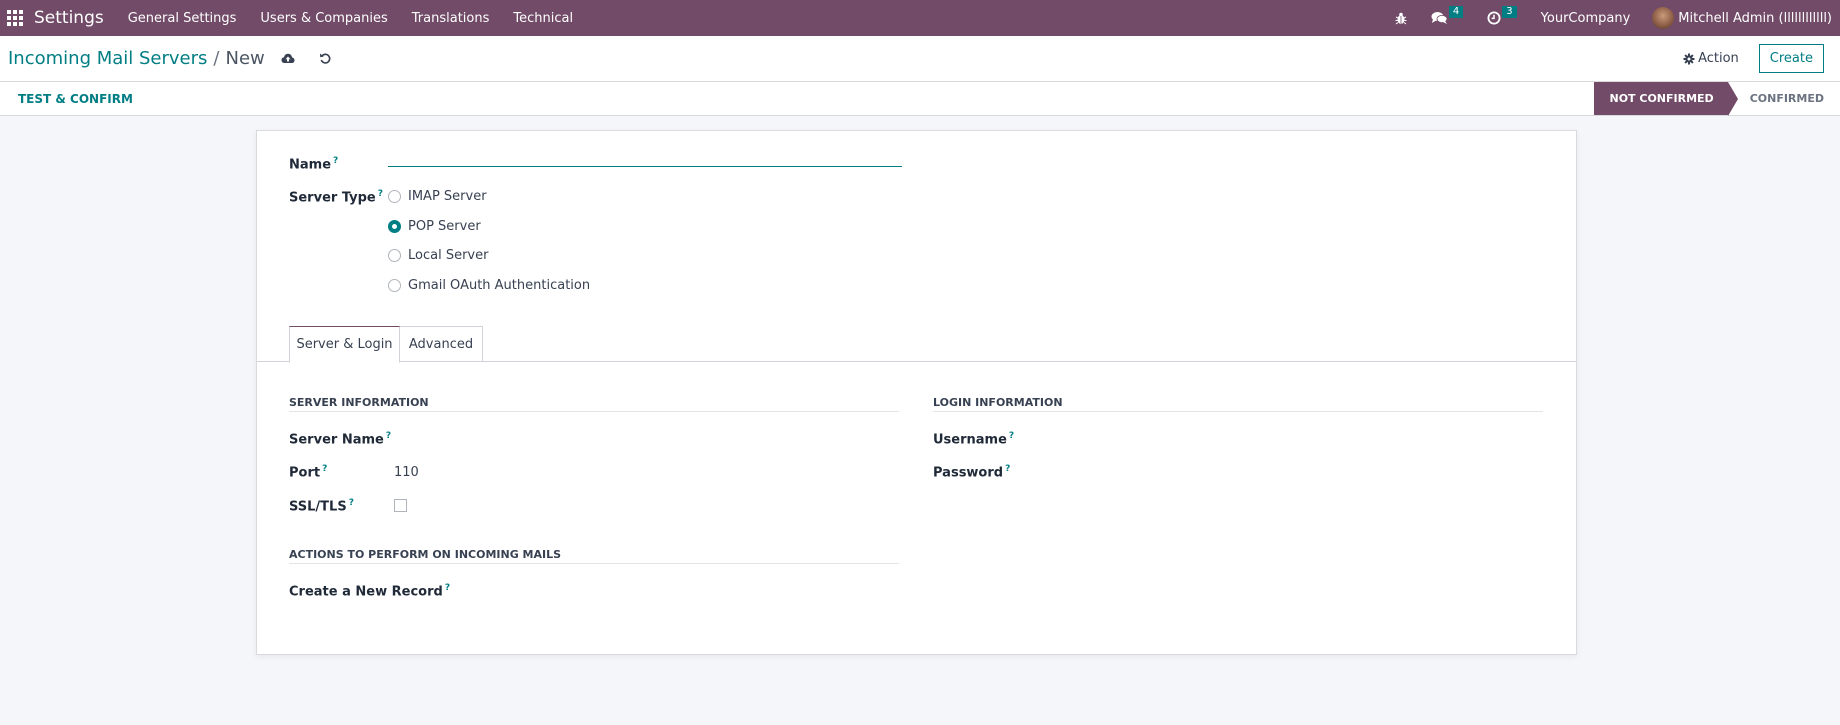 The height and width of the screenshot is (725, 1840). Describe the element at coordinates (366, 592) in the screenshot. I see `create-new-record-label-text: Create a New Record` at that location.